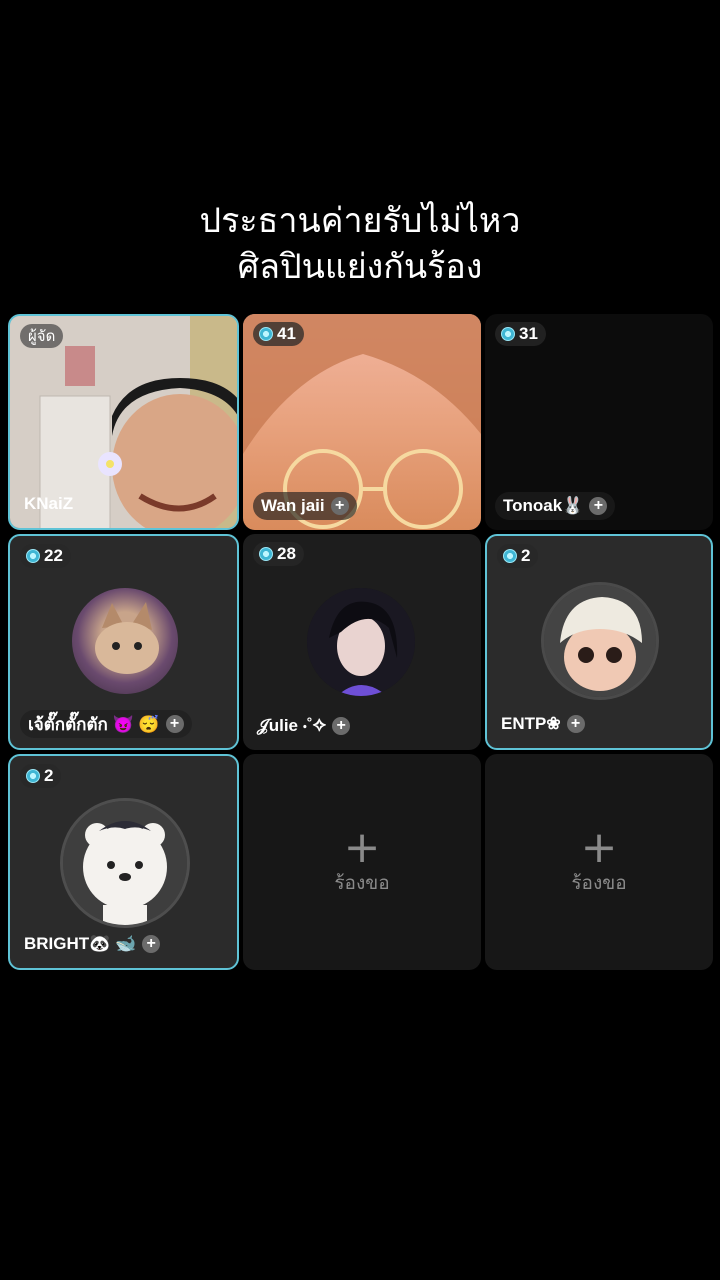  What do you see at coordinates (42, 336) in the screenshot?
I see `host-badge: ผู้จัด` at bounding box center [42, 336].